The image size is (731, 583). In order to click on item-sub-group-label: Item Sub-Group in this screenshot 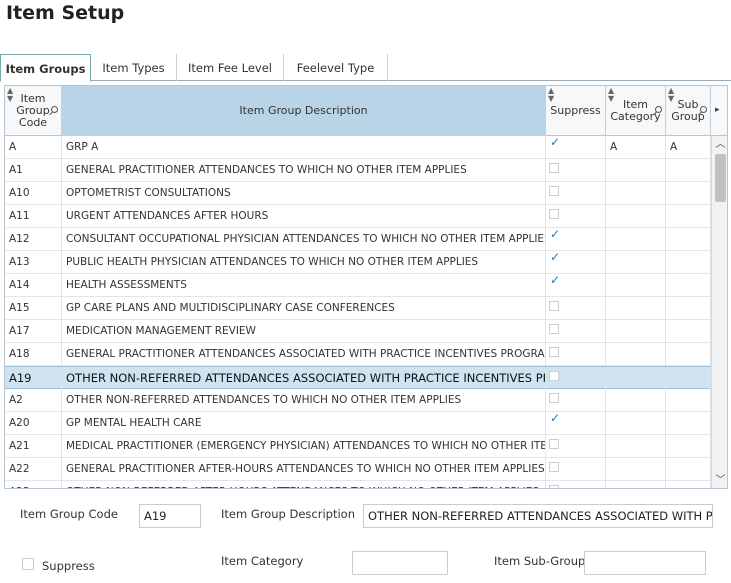, I will do `click(540, 561)`.